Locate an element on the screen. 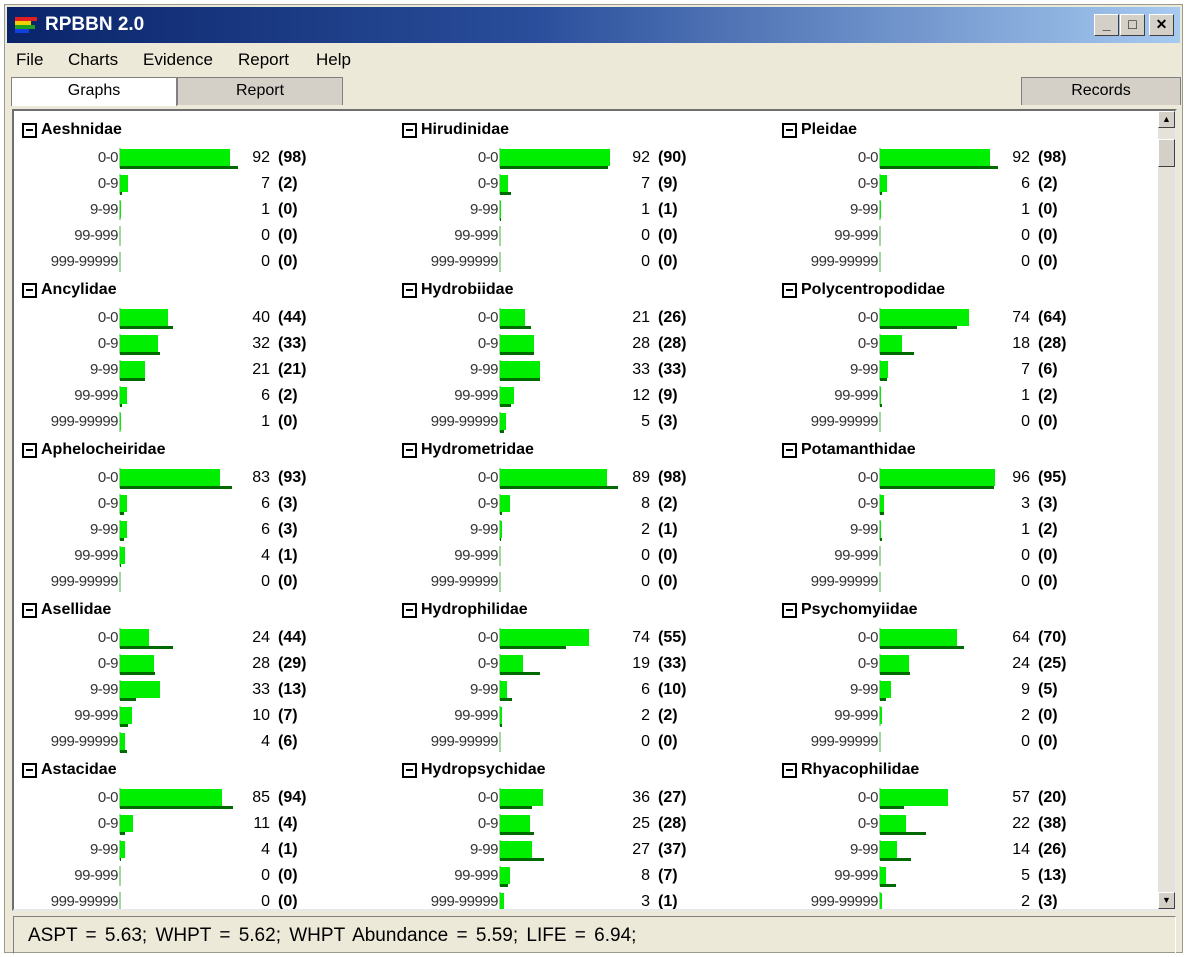 This screenshot has width=1187, height=957. menu-report: Report is located at coordinates (263, 60).